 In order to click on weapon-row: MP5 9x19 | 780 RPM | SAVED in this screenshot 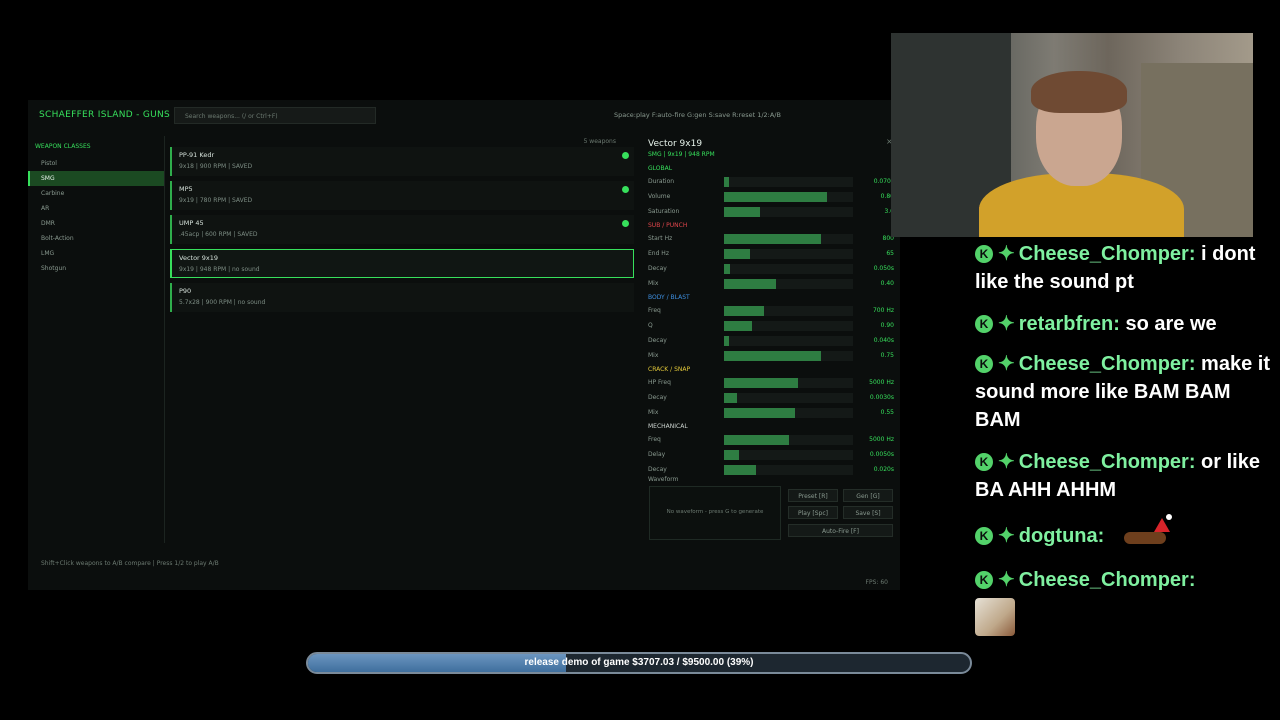, I will do `click(402, 195)`.